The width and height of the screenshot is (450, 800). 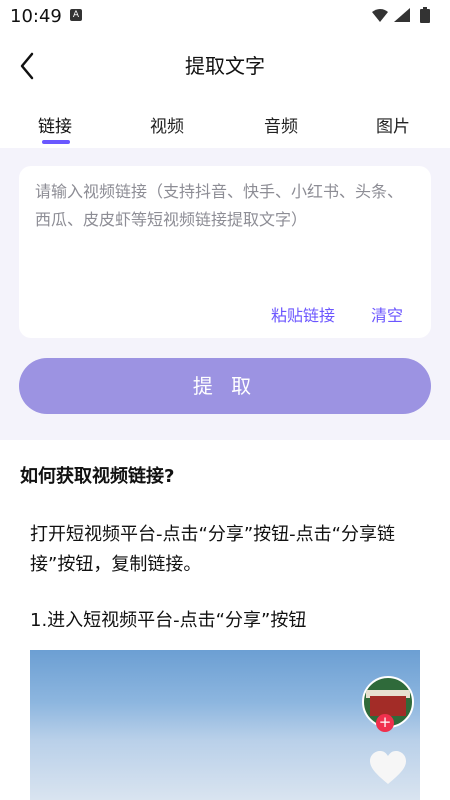 I want to click on tab-audio: 音频, so click(x=281, y=124).